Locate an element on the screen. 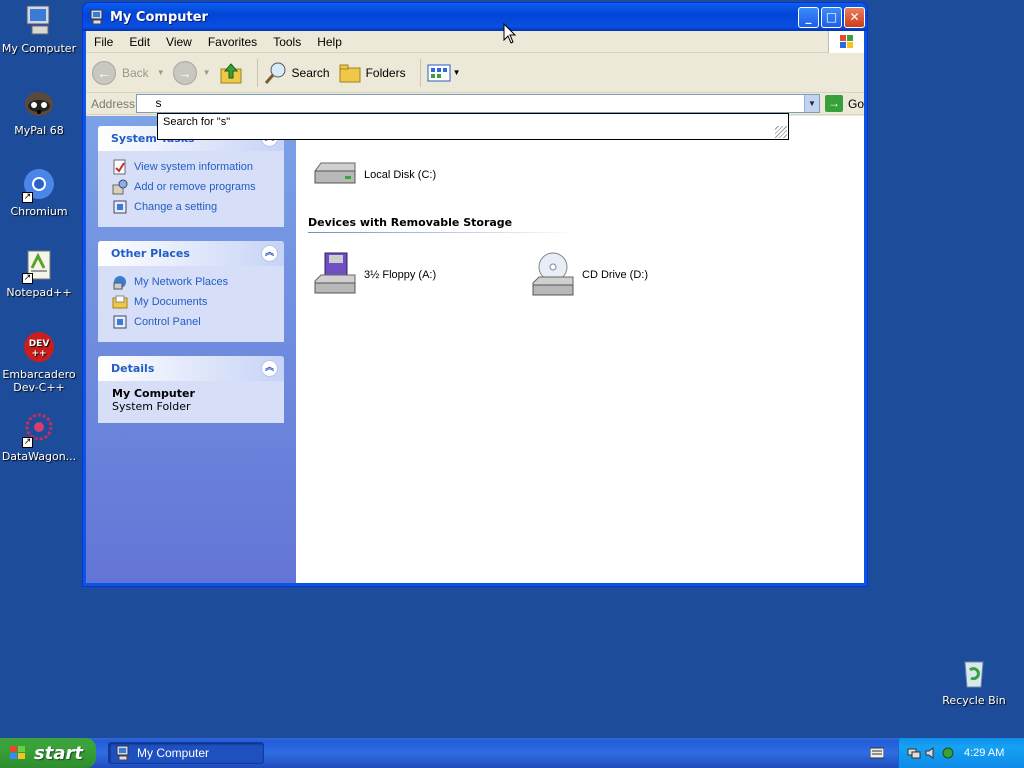 Image resolution: width=1024 pixels, height=768 pixels. address-bar: Address s ▼ → Go is located at coordinates (475, 104).